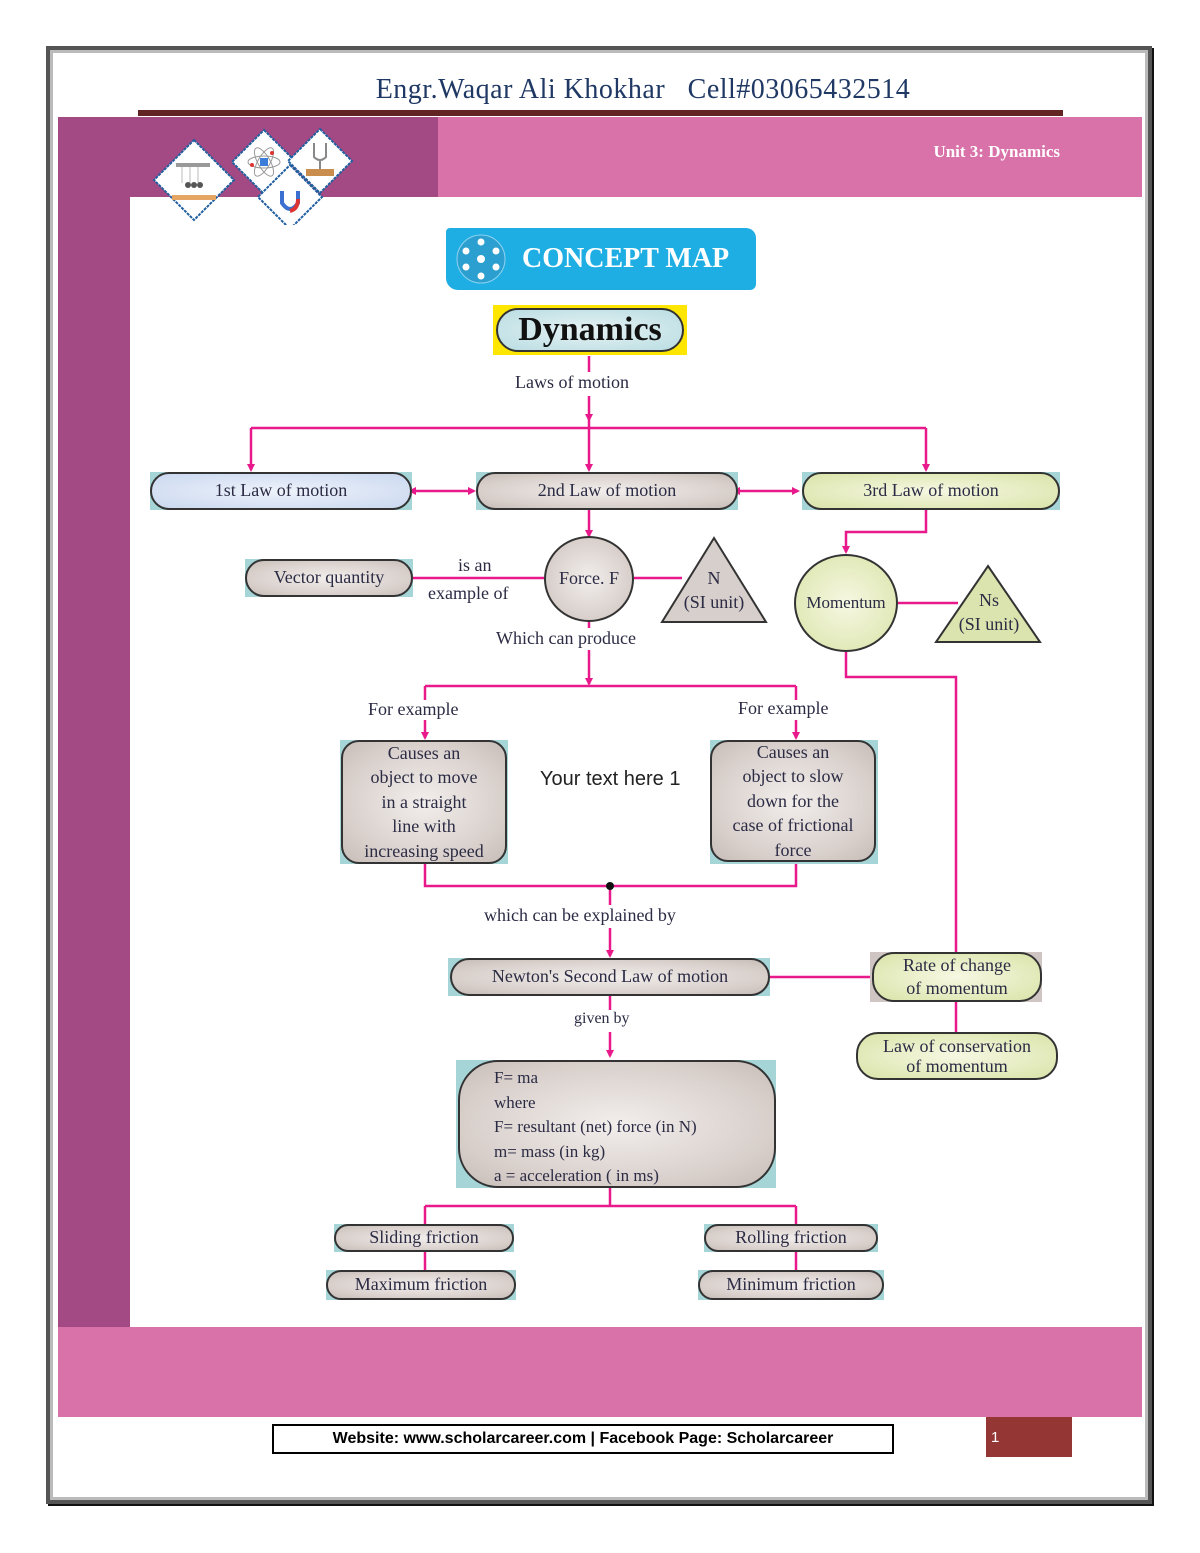  I want to click on example-left-line: Causes an, so click(424, 752).